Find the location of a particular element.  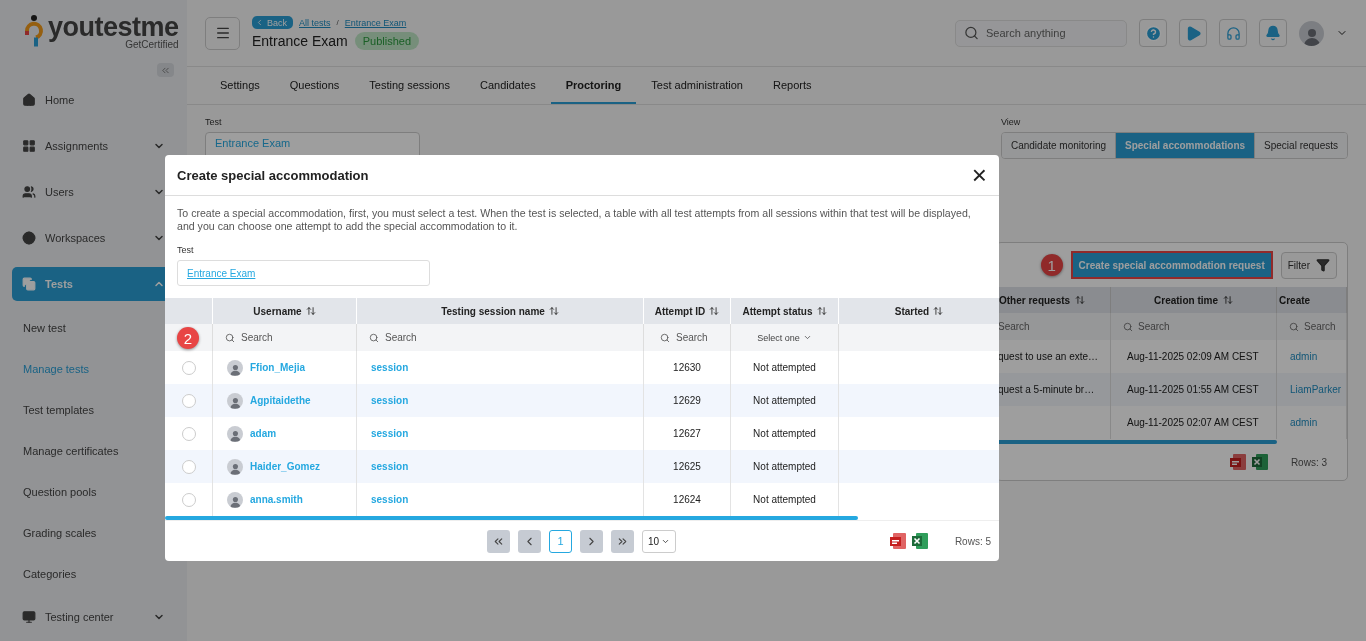

test-link: Entrance Exam is located at coordinates (221, 273).